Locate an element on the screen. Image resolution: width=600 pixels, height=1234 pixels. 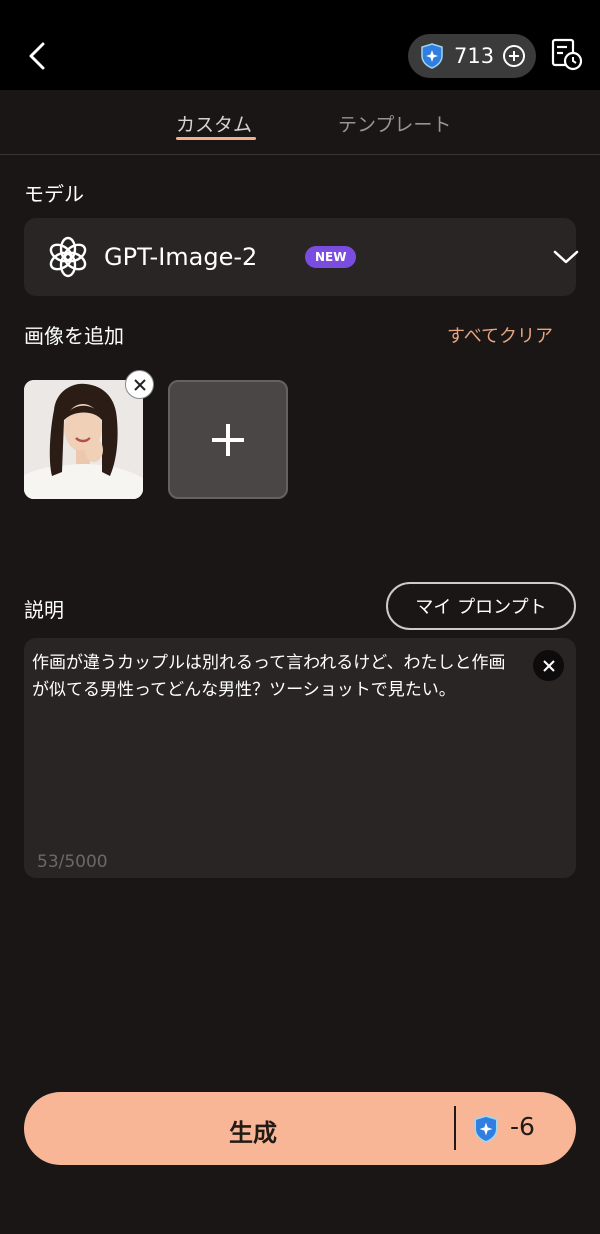
back-button is located at coordinates (37, 56).